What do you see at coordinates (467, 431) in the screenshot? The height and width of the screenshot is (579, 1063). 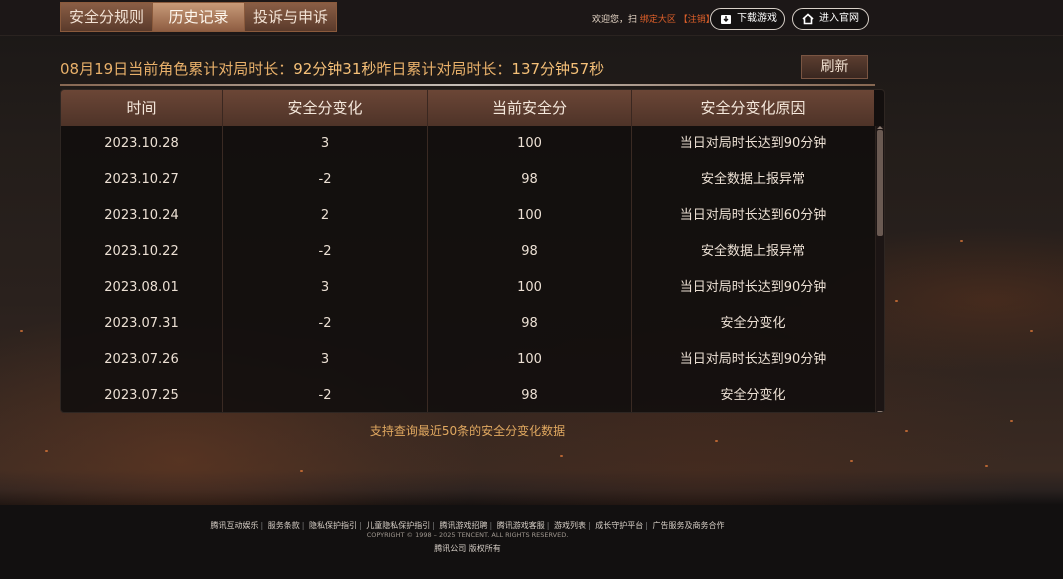 I see `query-limit-note: 支持查询最近50条的安全分变化数据` at bounding box center [467, 431].